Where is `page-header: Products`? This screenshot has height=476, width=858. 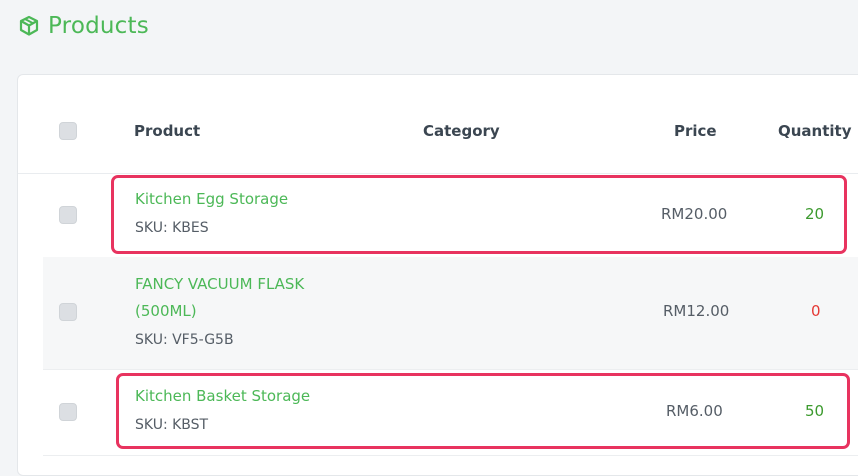 page-header: Products is located at coordinates (83, 26).